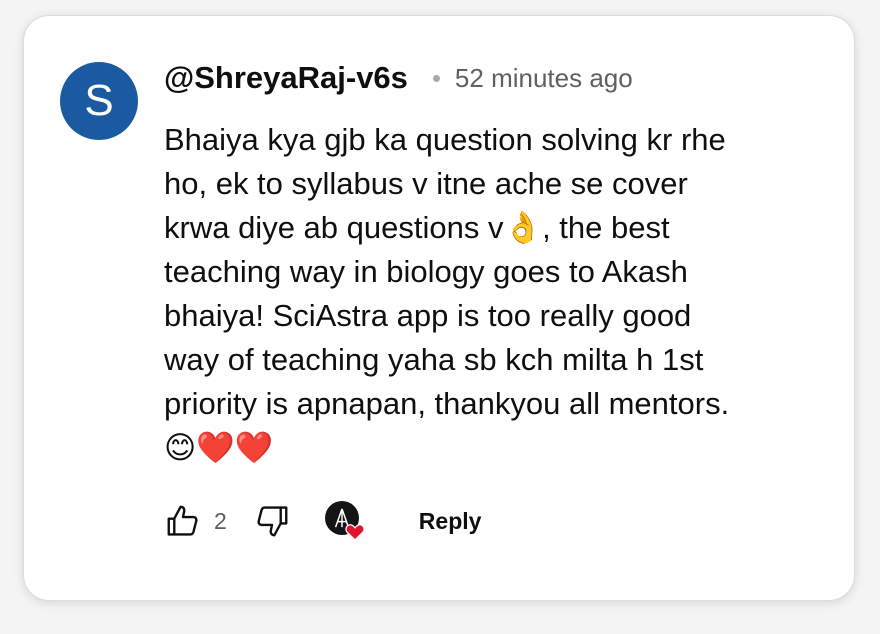  I want to click on creator-heart, so click(344, 521).